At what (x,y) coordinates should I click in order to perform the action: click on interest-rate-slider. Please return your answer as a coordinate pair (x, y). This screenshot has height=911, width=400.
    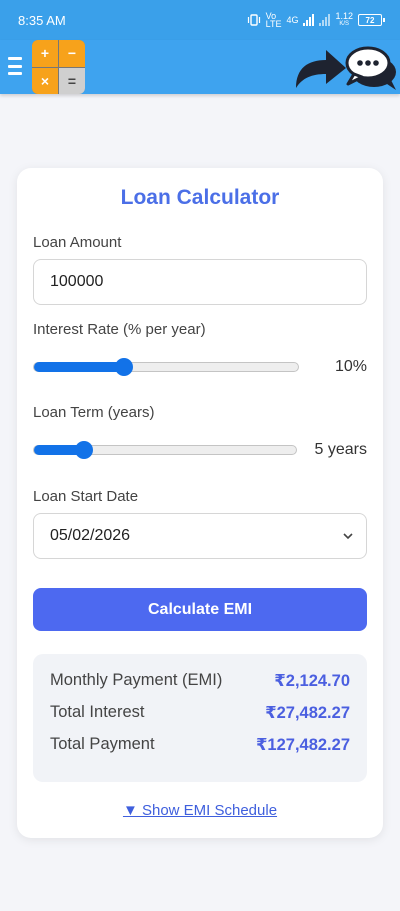
    Looking at the image, I should click on (166, 367).